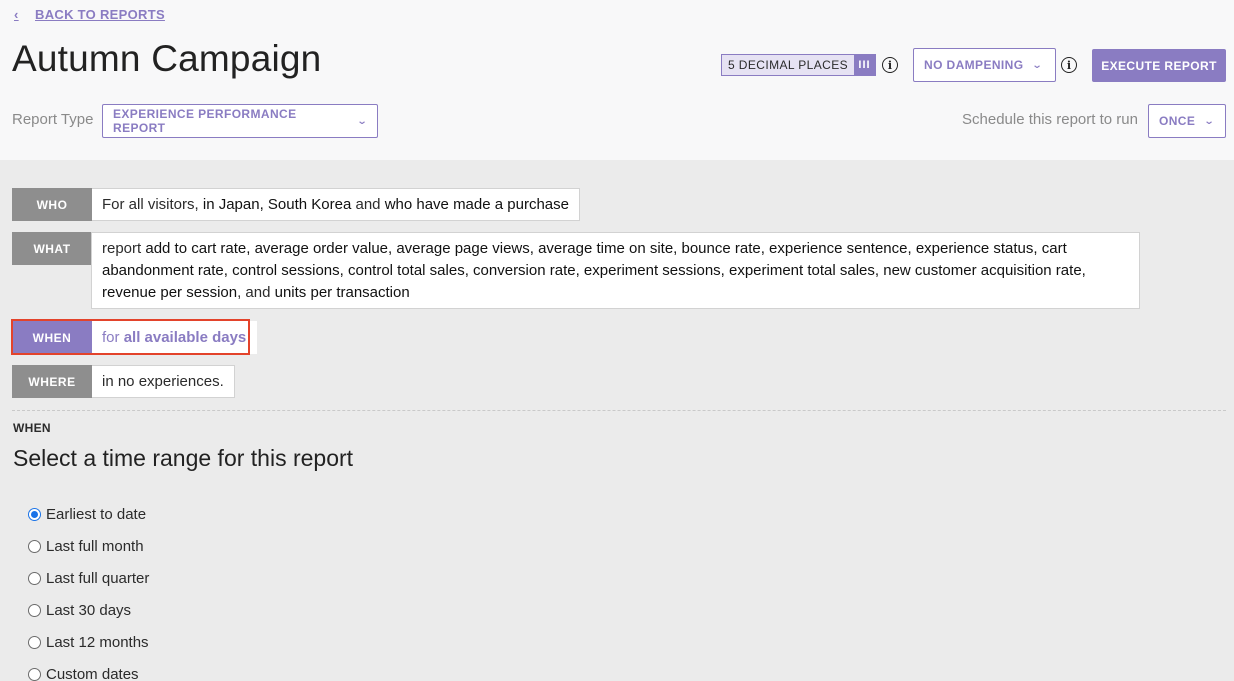 This screenshot has height=681, width=1234. What do you see at coordinates (34, 514) in the screenshot?
I see `radio-button-checked` at bounding box center [34, 514].